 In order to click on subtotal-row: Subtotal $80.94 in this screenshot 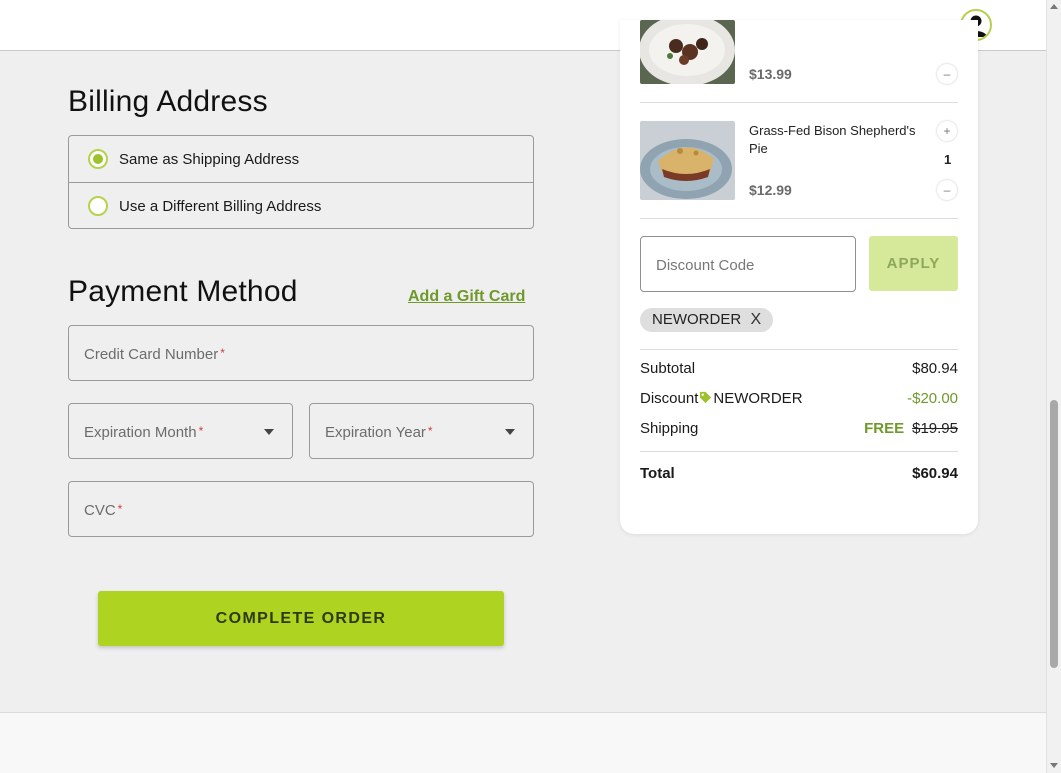, I will do `click(799, 368)`.